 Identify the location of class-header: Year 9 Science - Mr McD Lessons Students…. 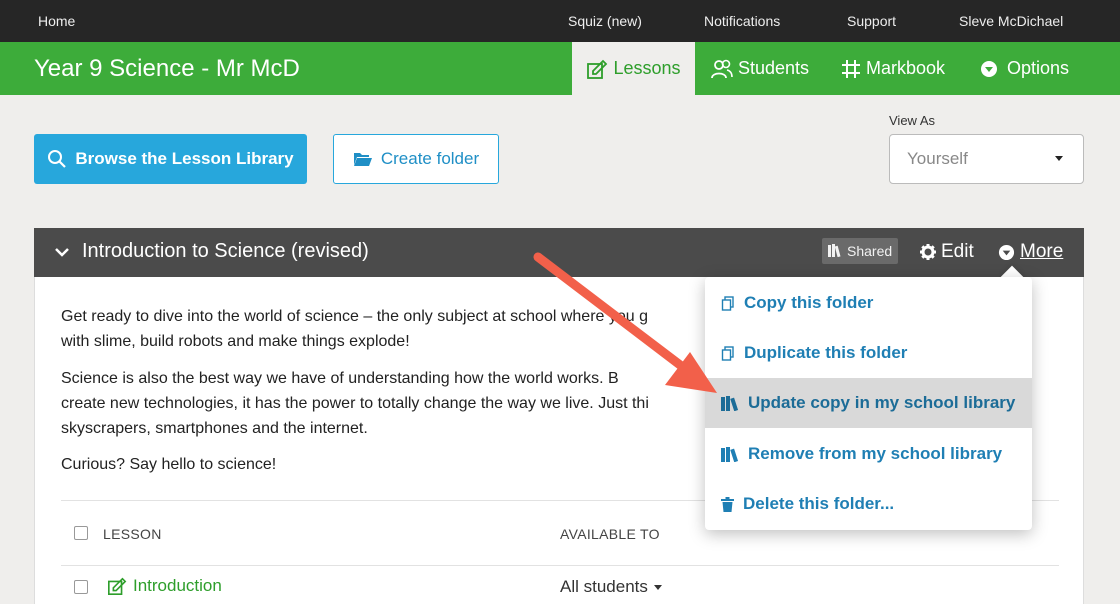
(560, 68).